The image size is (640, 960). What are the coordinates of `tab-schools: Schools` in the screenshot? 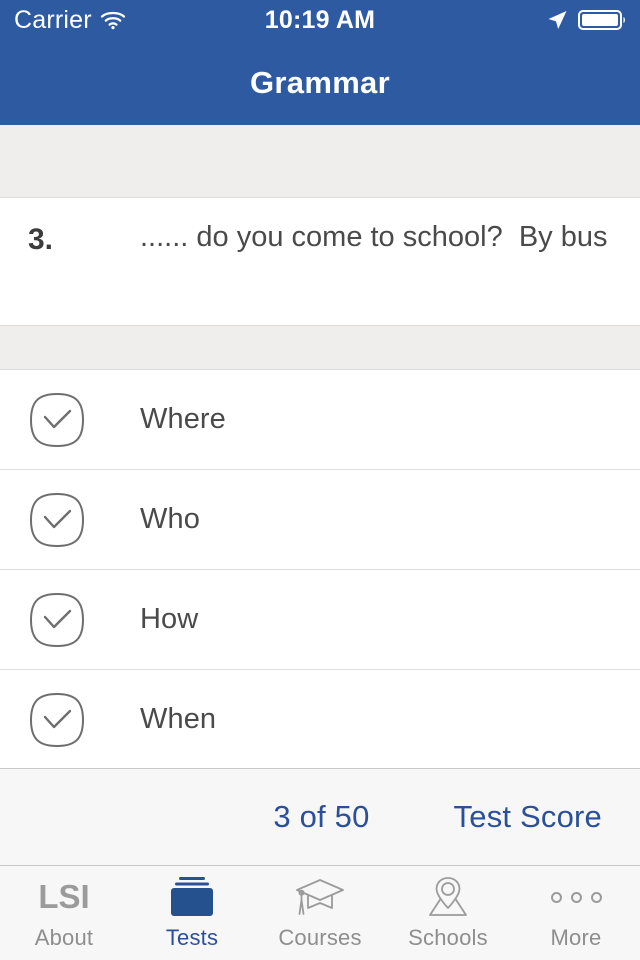 It's located at (448, 913).